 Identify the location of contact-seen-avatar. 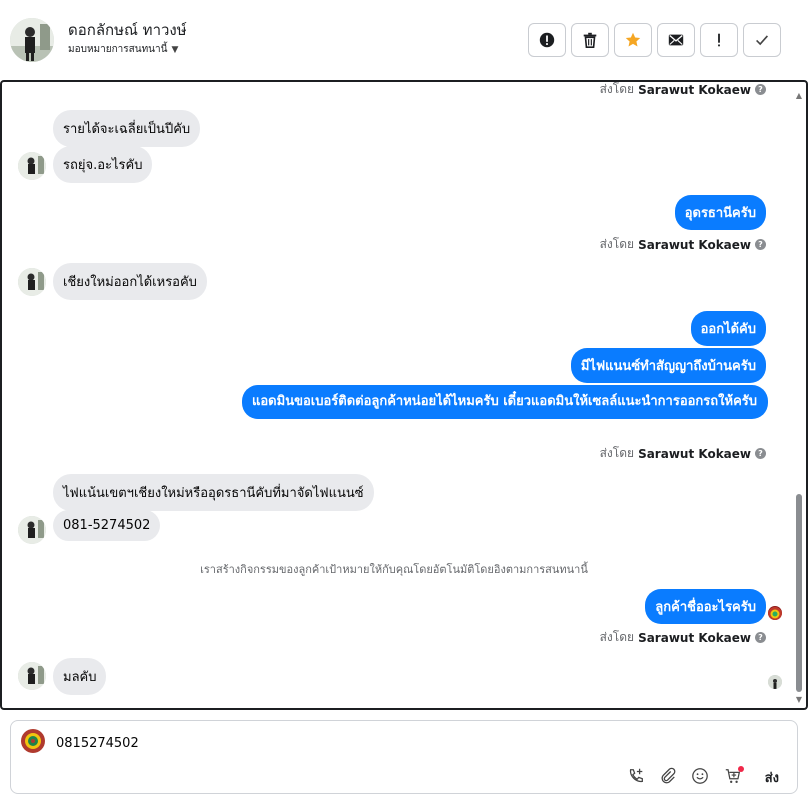
(775, 682).